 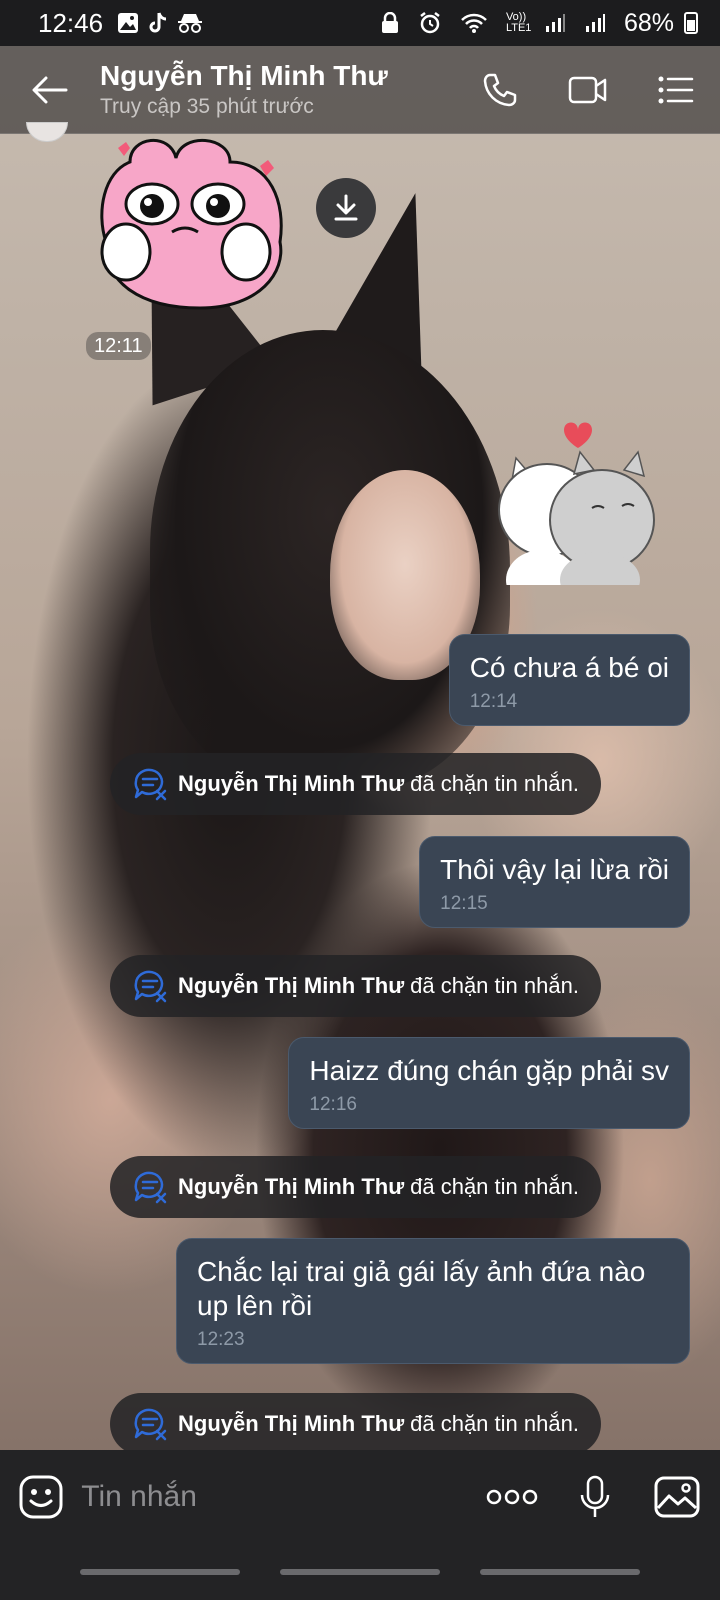 I want to click on more-options-button, so click(x=512, y=1497).